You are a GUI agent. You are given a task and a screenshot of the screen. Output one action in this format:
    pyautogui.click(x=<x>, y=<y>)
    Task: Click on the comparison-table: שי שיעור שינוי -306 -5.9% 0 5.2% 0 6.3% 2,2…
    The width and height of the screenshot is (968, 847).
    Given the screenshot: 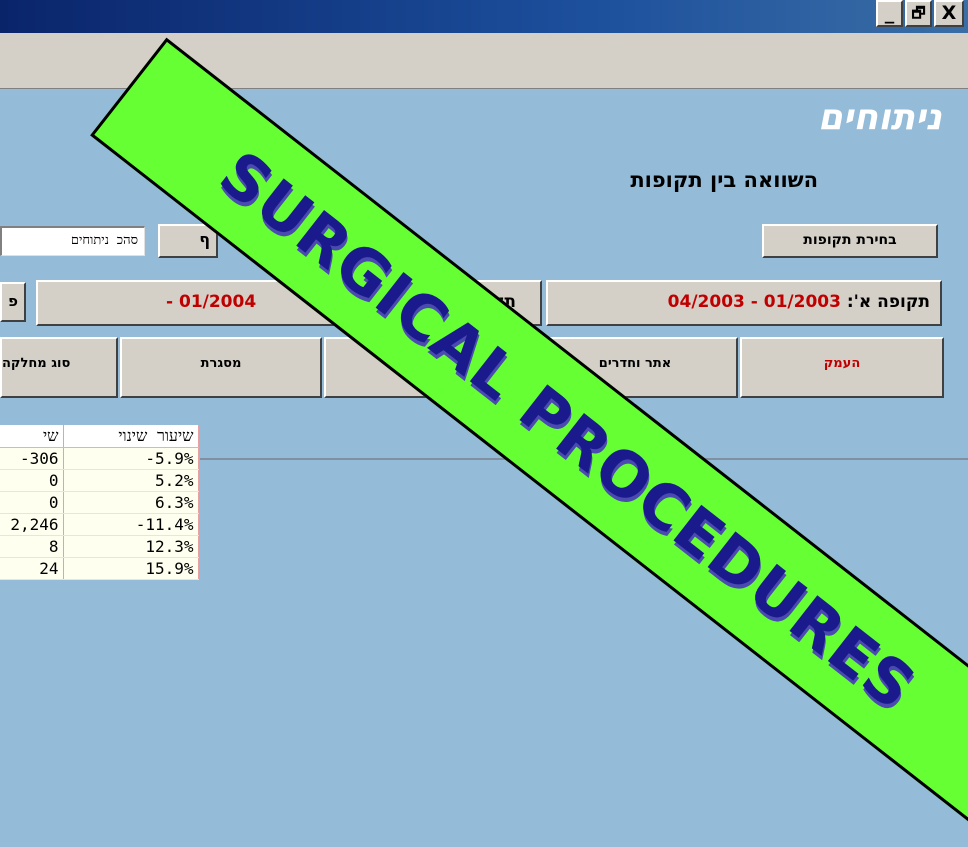 What is the action you would take?
    pyautogui.click(x=99, y=502)
    